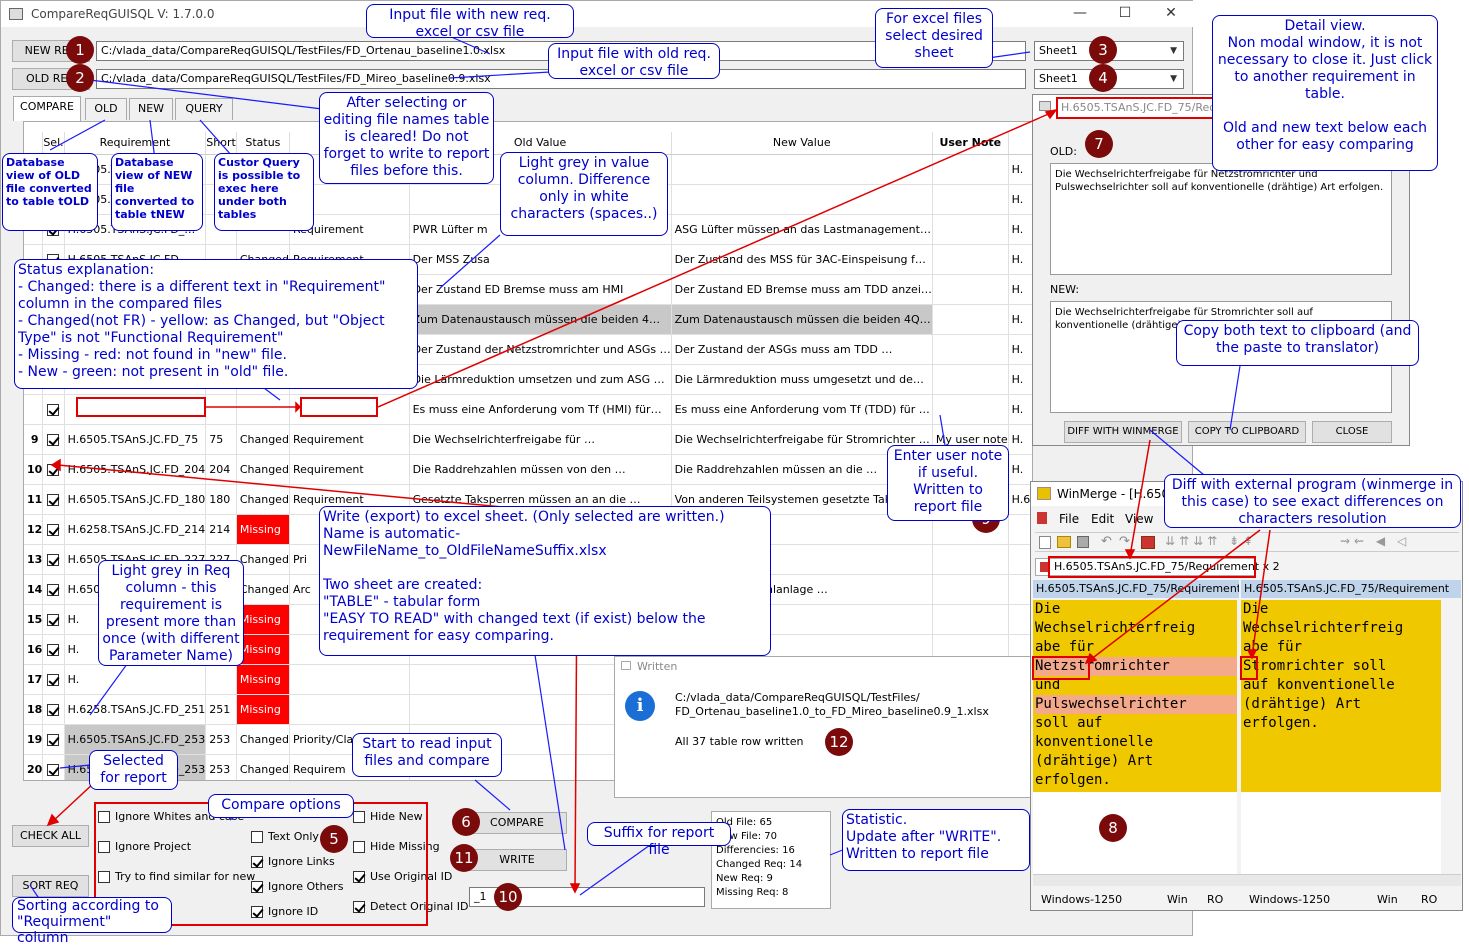  I want to click on marker-4: 4, so click(1103, 78).